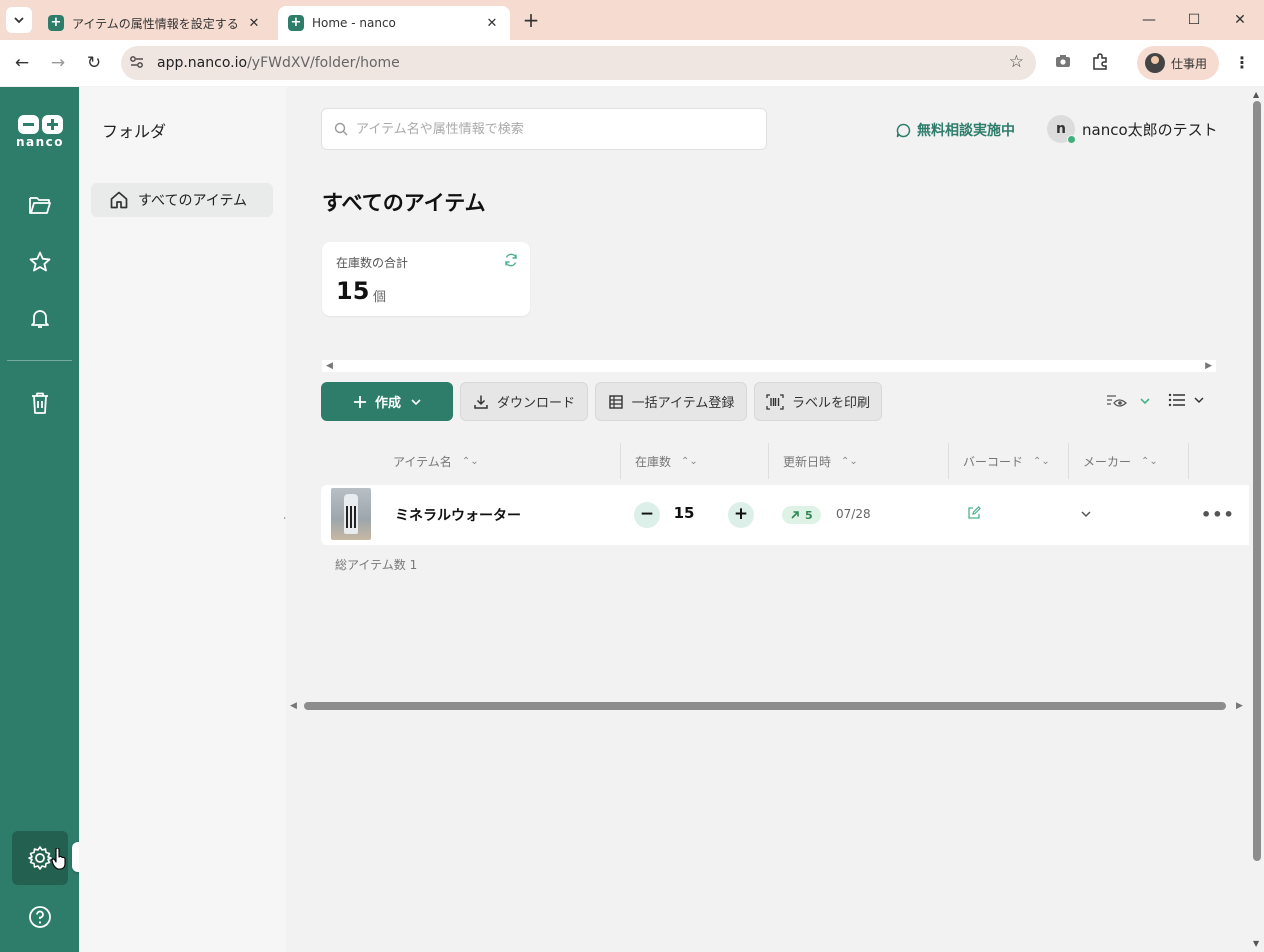 The height and width of the screenshot is (952, 1264). What do you see at coordinates (351, 514) in the screenshot?
I see `item-thumbnail` at bounding box center [351, 514].